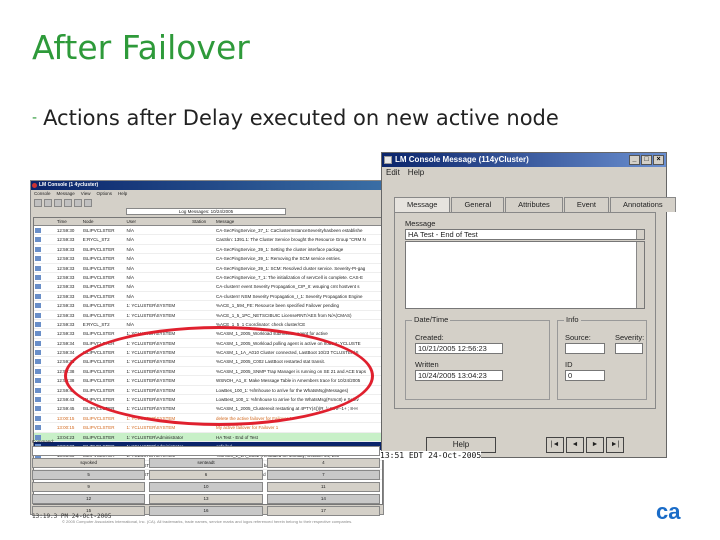 Image resolution: width=720 pixels, height=540 pixels. What do you see at coordinates (595, 445) in the screenshot?
I see `next-message-button: ►` at bounding box center [595, 445].